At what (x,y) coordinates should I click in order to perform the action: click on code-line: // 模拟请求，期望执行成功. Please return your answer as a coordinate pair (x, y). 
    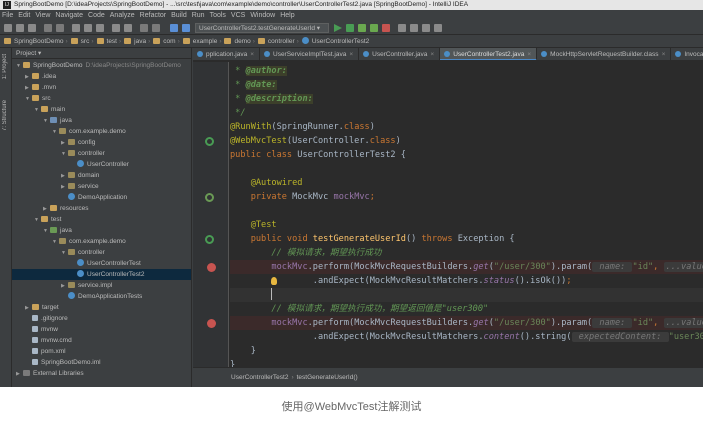
    Looking at the image, I should click on (466, 253).